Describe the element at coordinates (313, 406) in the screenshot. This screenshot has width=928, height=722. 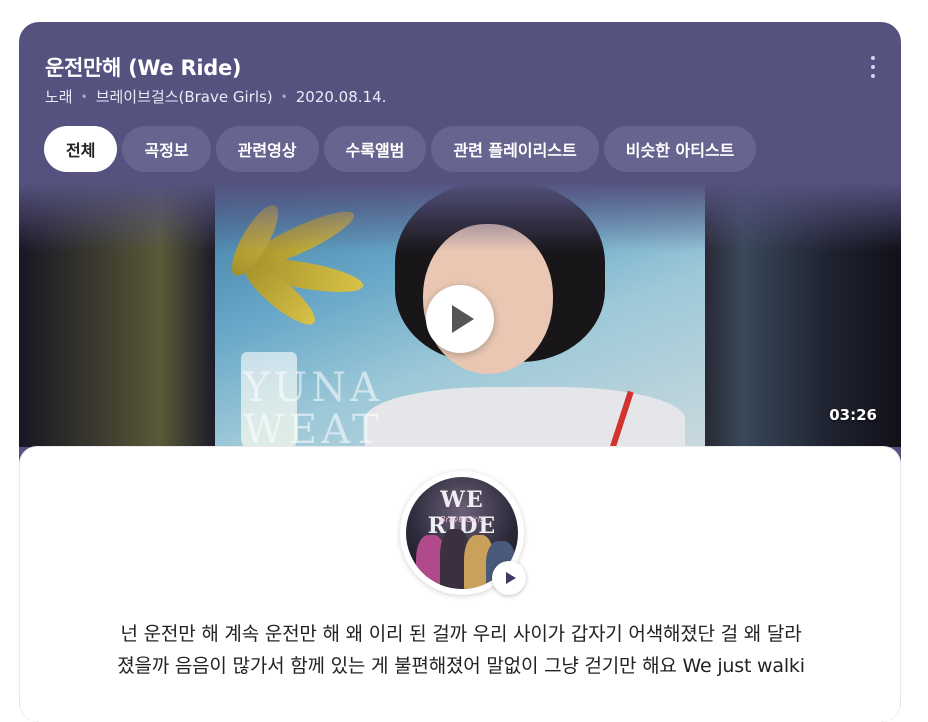
I see `video-watermark: YUNA WEAT` at that location.